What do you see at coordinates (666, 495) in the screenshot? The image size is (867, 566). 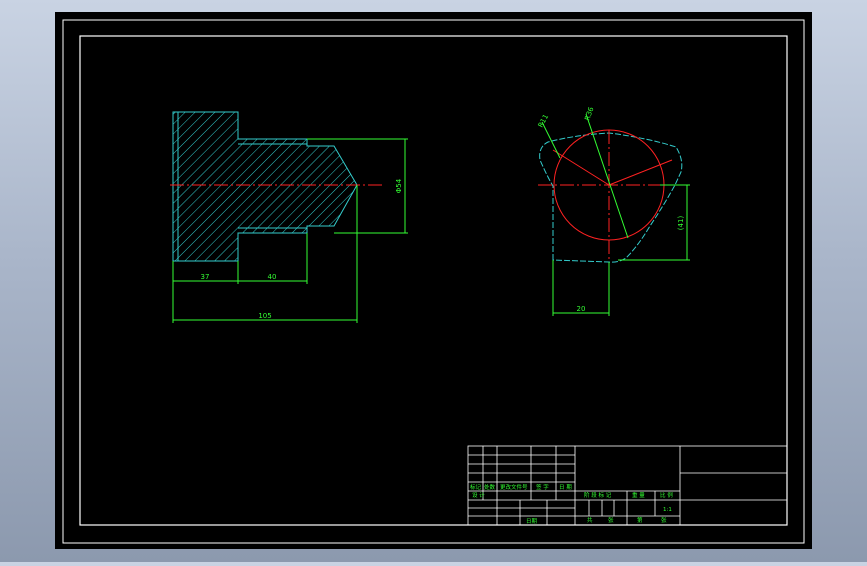 I see `scale-label: 比 例` at bounding box center [666, 495].